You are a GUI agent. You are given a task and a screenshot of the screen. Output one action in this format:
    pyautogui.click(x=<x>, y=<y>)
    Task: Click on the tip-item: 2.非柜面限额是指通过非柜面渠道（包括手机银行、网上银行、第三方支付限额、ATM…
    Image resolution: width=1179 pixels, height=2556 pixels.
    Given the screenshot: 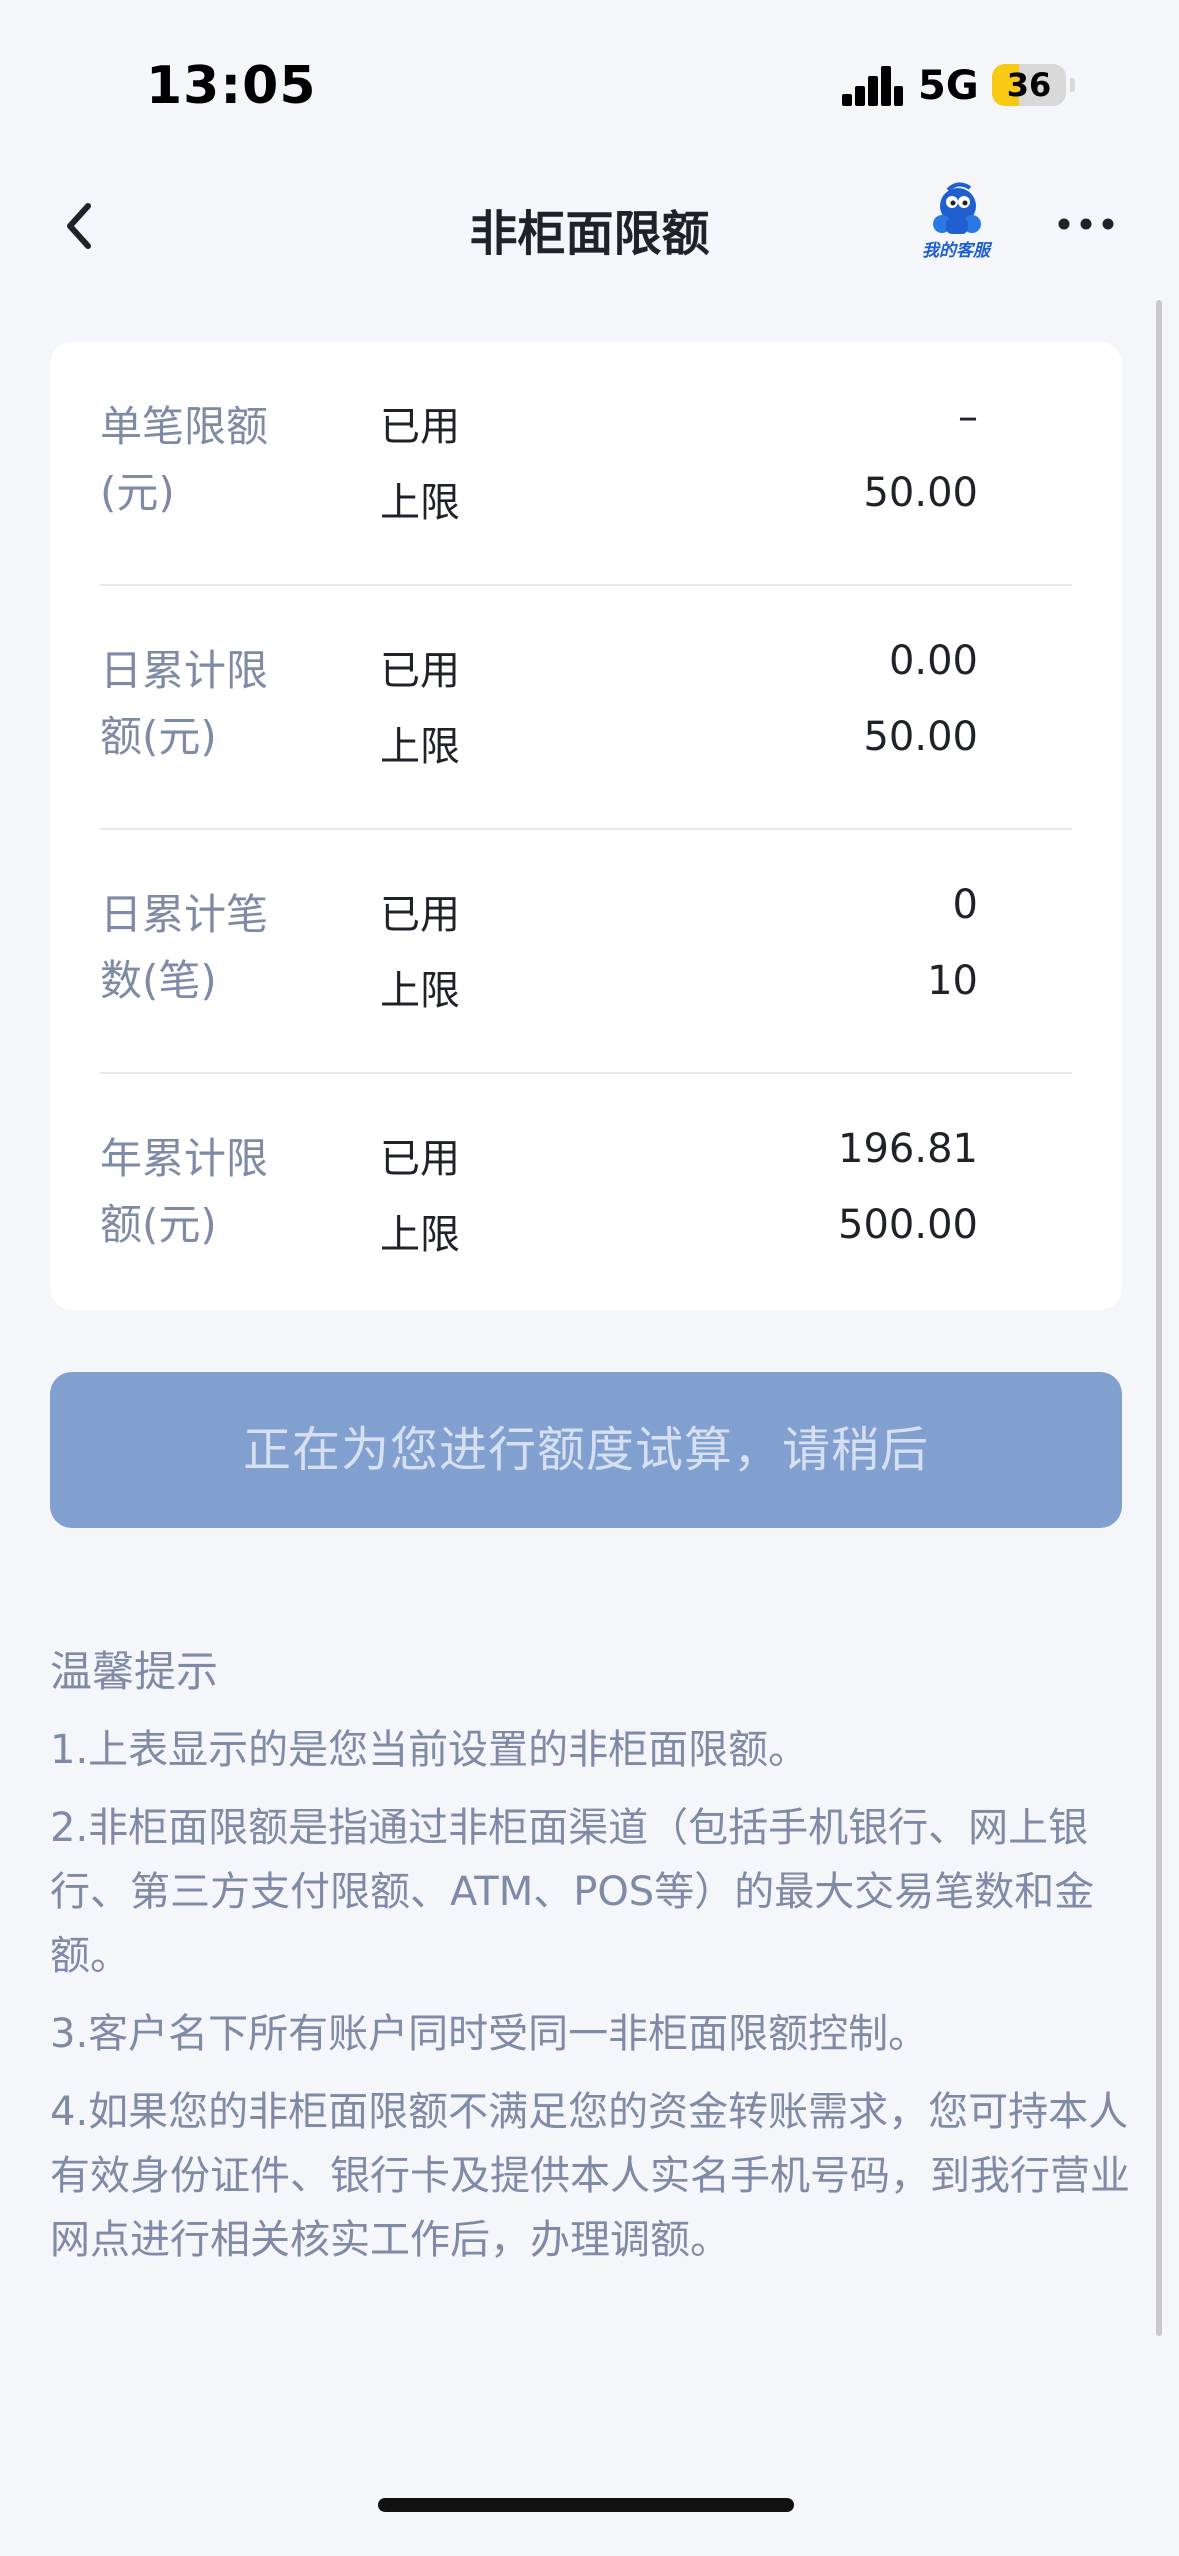 What is the action you would take?
    pyautogui.click(x=572, y=1892)
    